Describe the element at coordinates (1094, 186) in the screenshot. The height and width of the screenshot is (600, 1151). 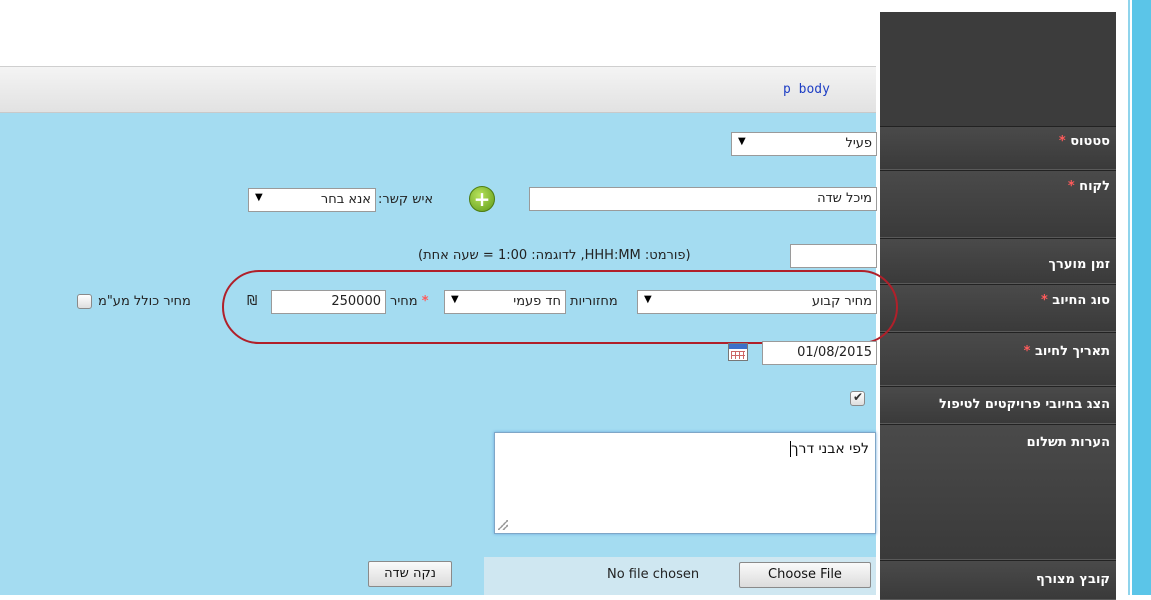
I see `label-customer-text: לקוח` at that location.